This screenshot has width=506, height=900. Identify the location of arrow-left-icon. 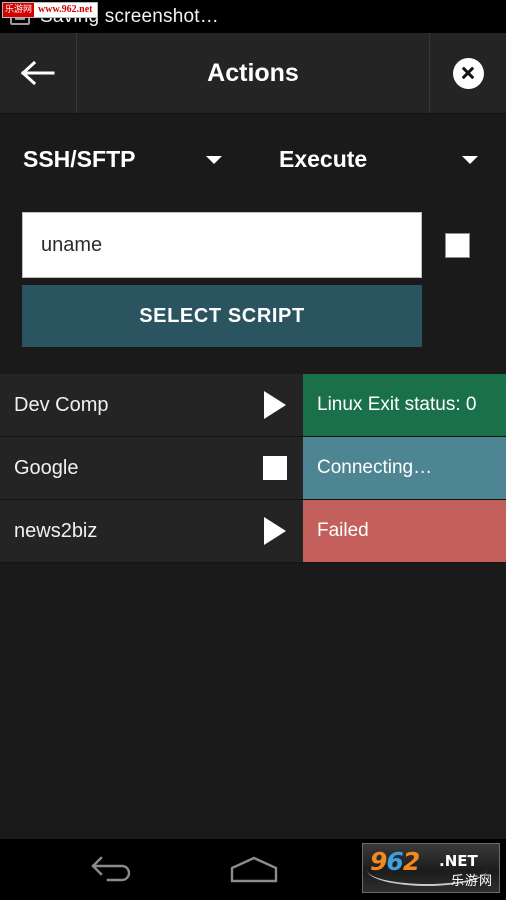
(38, 73).